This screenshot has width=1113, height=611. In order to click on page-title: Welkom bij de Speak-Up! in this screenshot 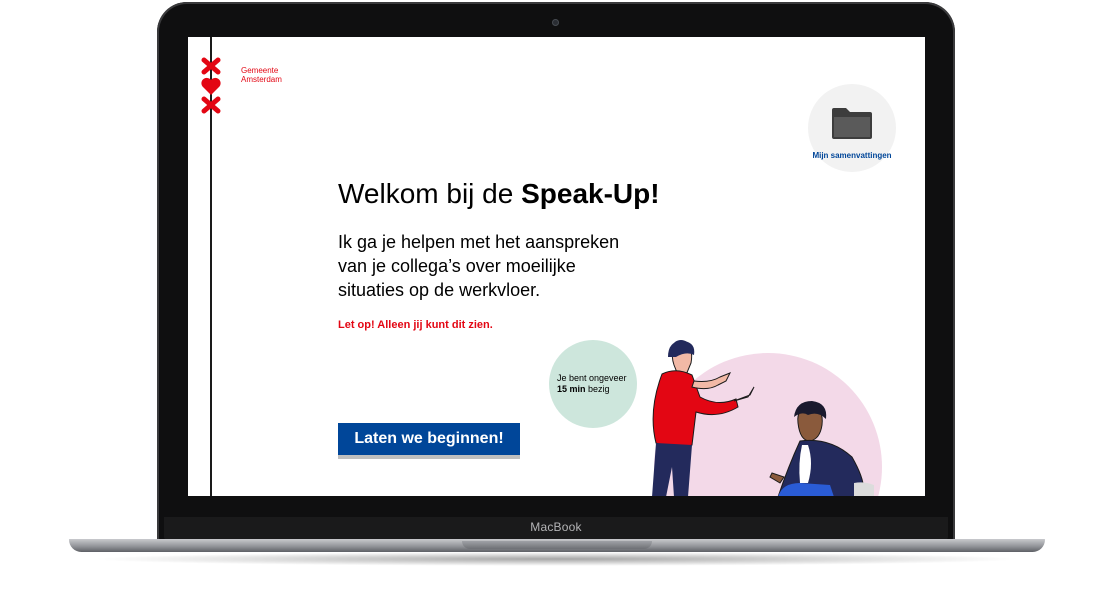, I will do `click(499, 194)`.